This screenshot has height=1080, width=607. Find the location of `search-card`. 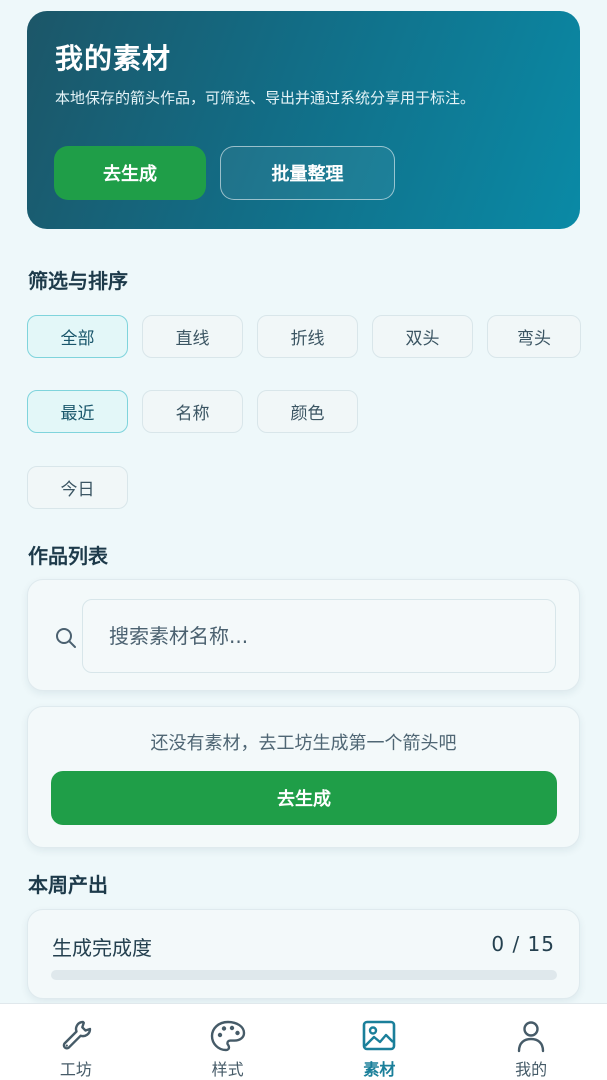

search-card is located at coordinates (303, 635).